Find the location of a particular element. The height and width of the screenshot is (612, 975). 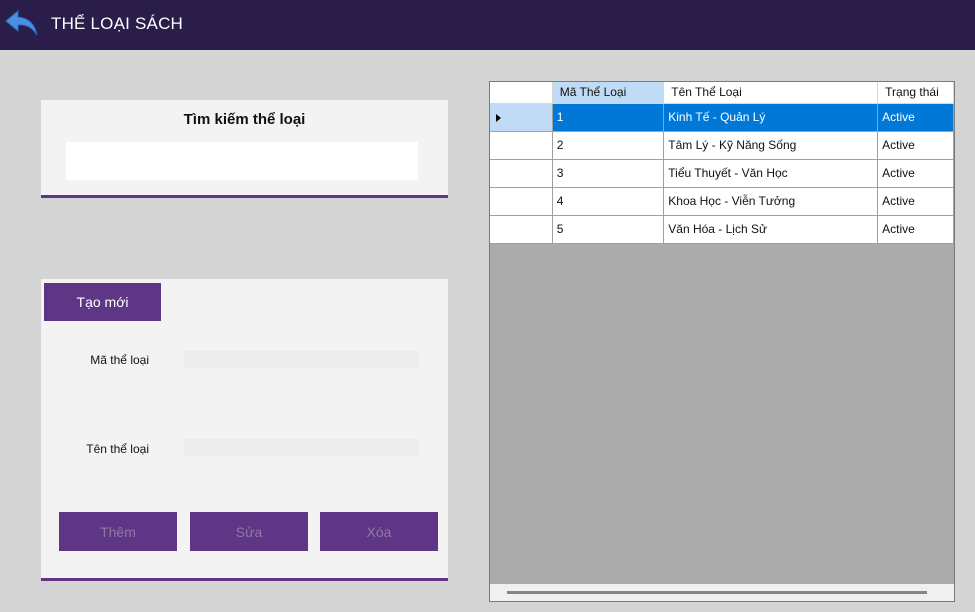

table-row: 2 Tâm Lý - Kỹ Năng Sống Active is located at coordinates (722, 145).